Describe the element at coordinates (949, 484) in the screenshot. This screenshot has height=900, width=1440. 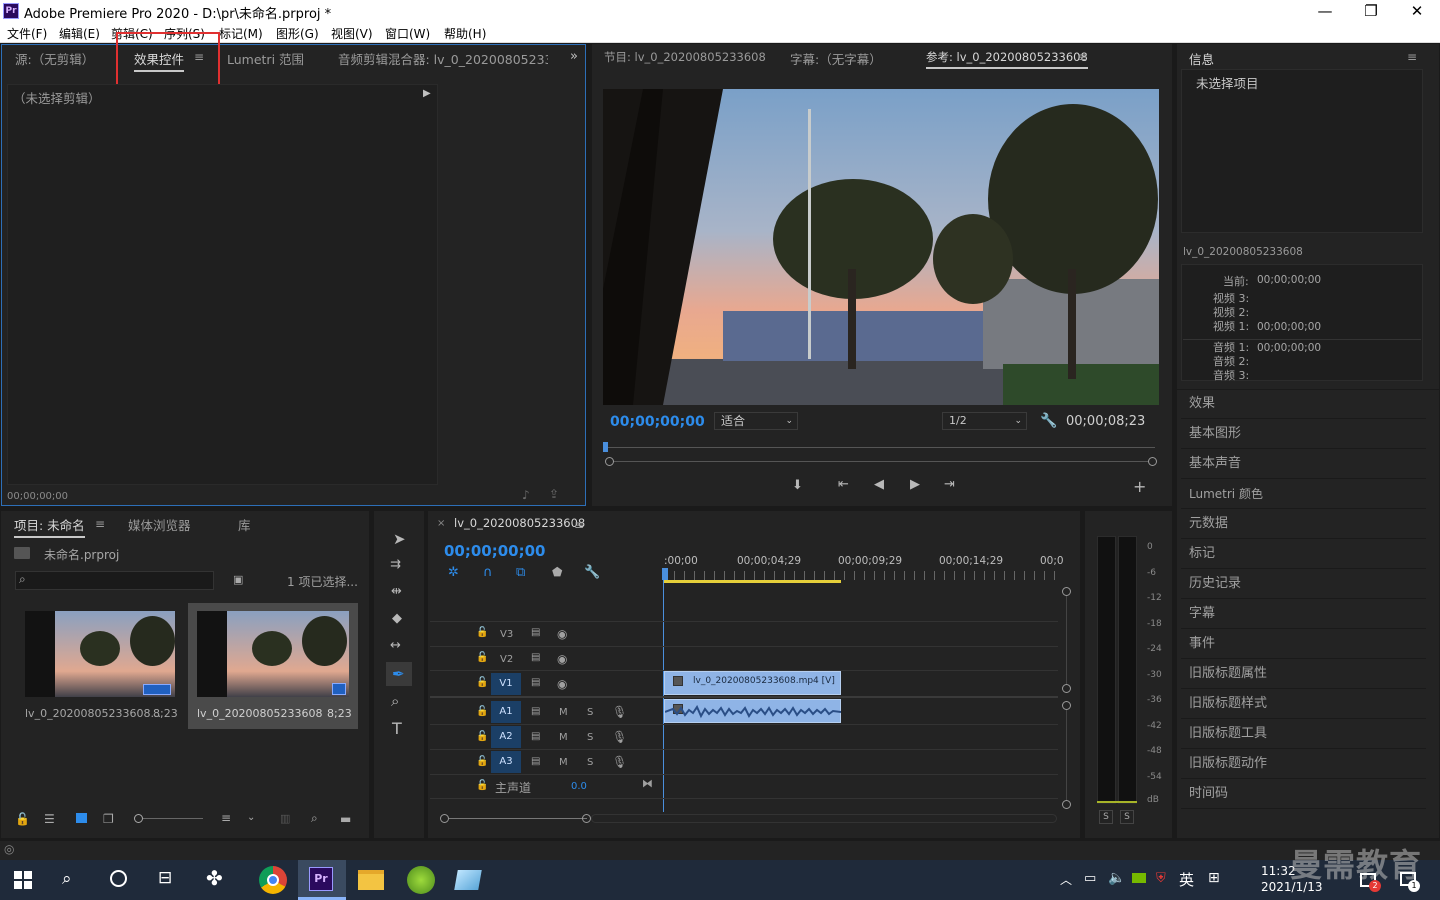
I see `go-to-out-icon: ⇥` at that location.